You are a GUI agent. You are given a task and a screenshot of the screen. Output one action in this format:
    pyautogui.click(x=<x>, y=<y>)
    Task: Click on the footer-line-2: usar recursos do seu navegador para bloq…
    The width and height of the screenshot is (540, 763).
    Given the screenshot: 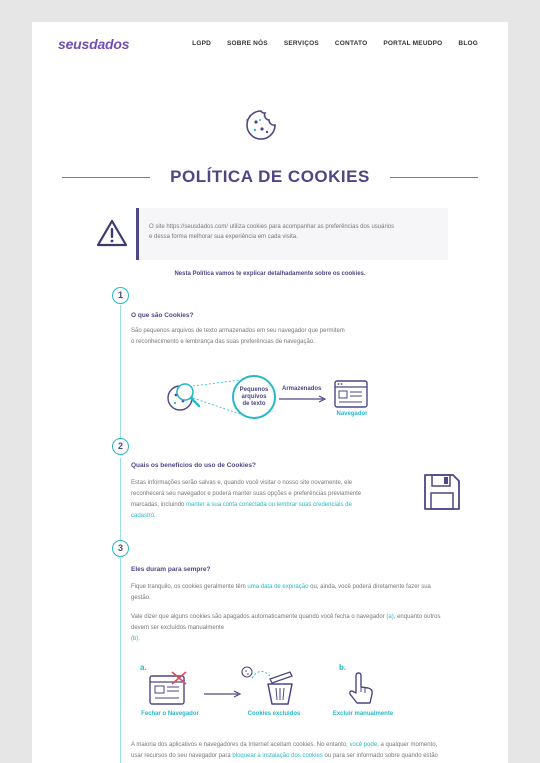 What is the action you would take?
    pyautogui.click(x=317, y=756)
    